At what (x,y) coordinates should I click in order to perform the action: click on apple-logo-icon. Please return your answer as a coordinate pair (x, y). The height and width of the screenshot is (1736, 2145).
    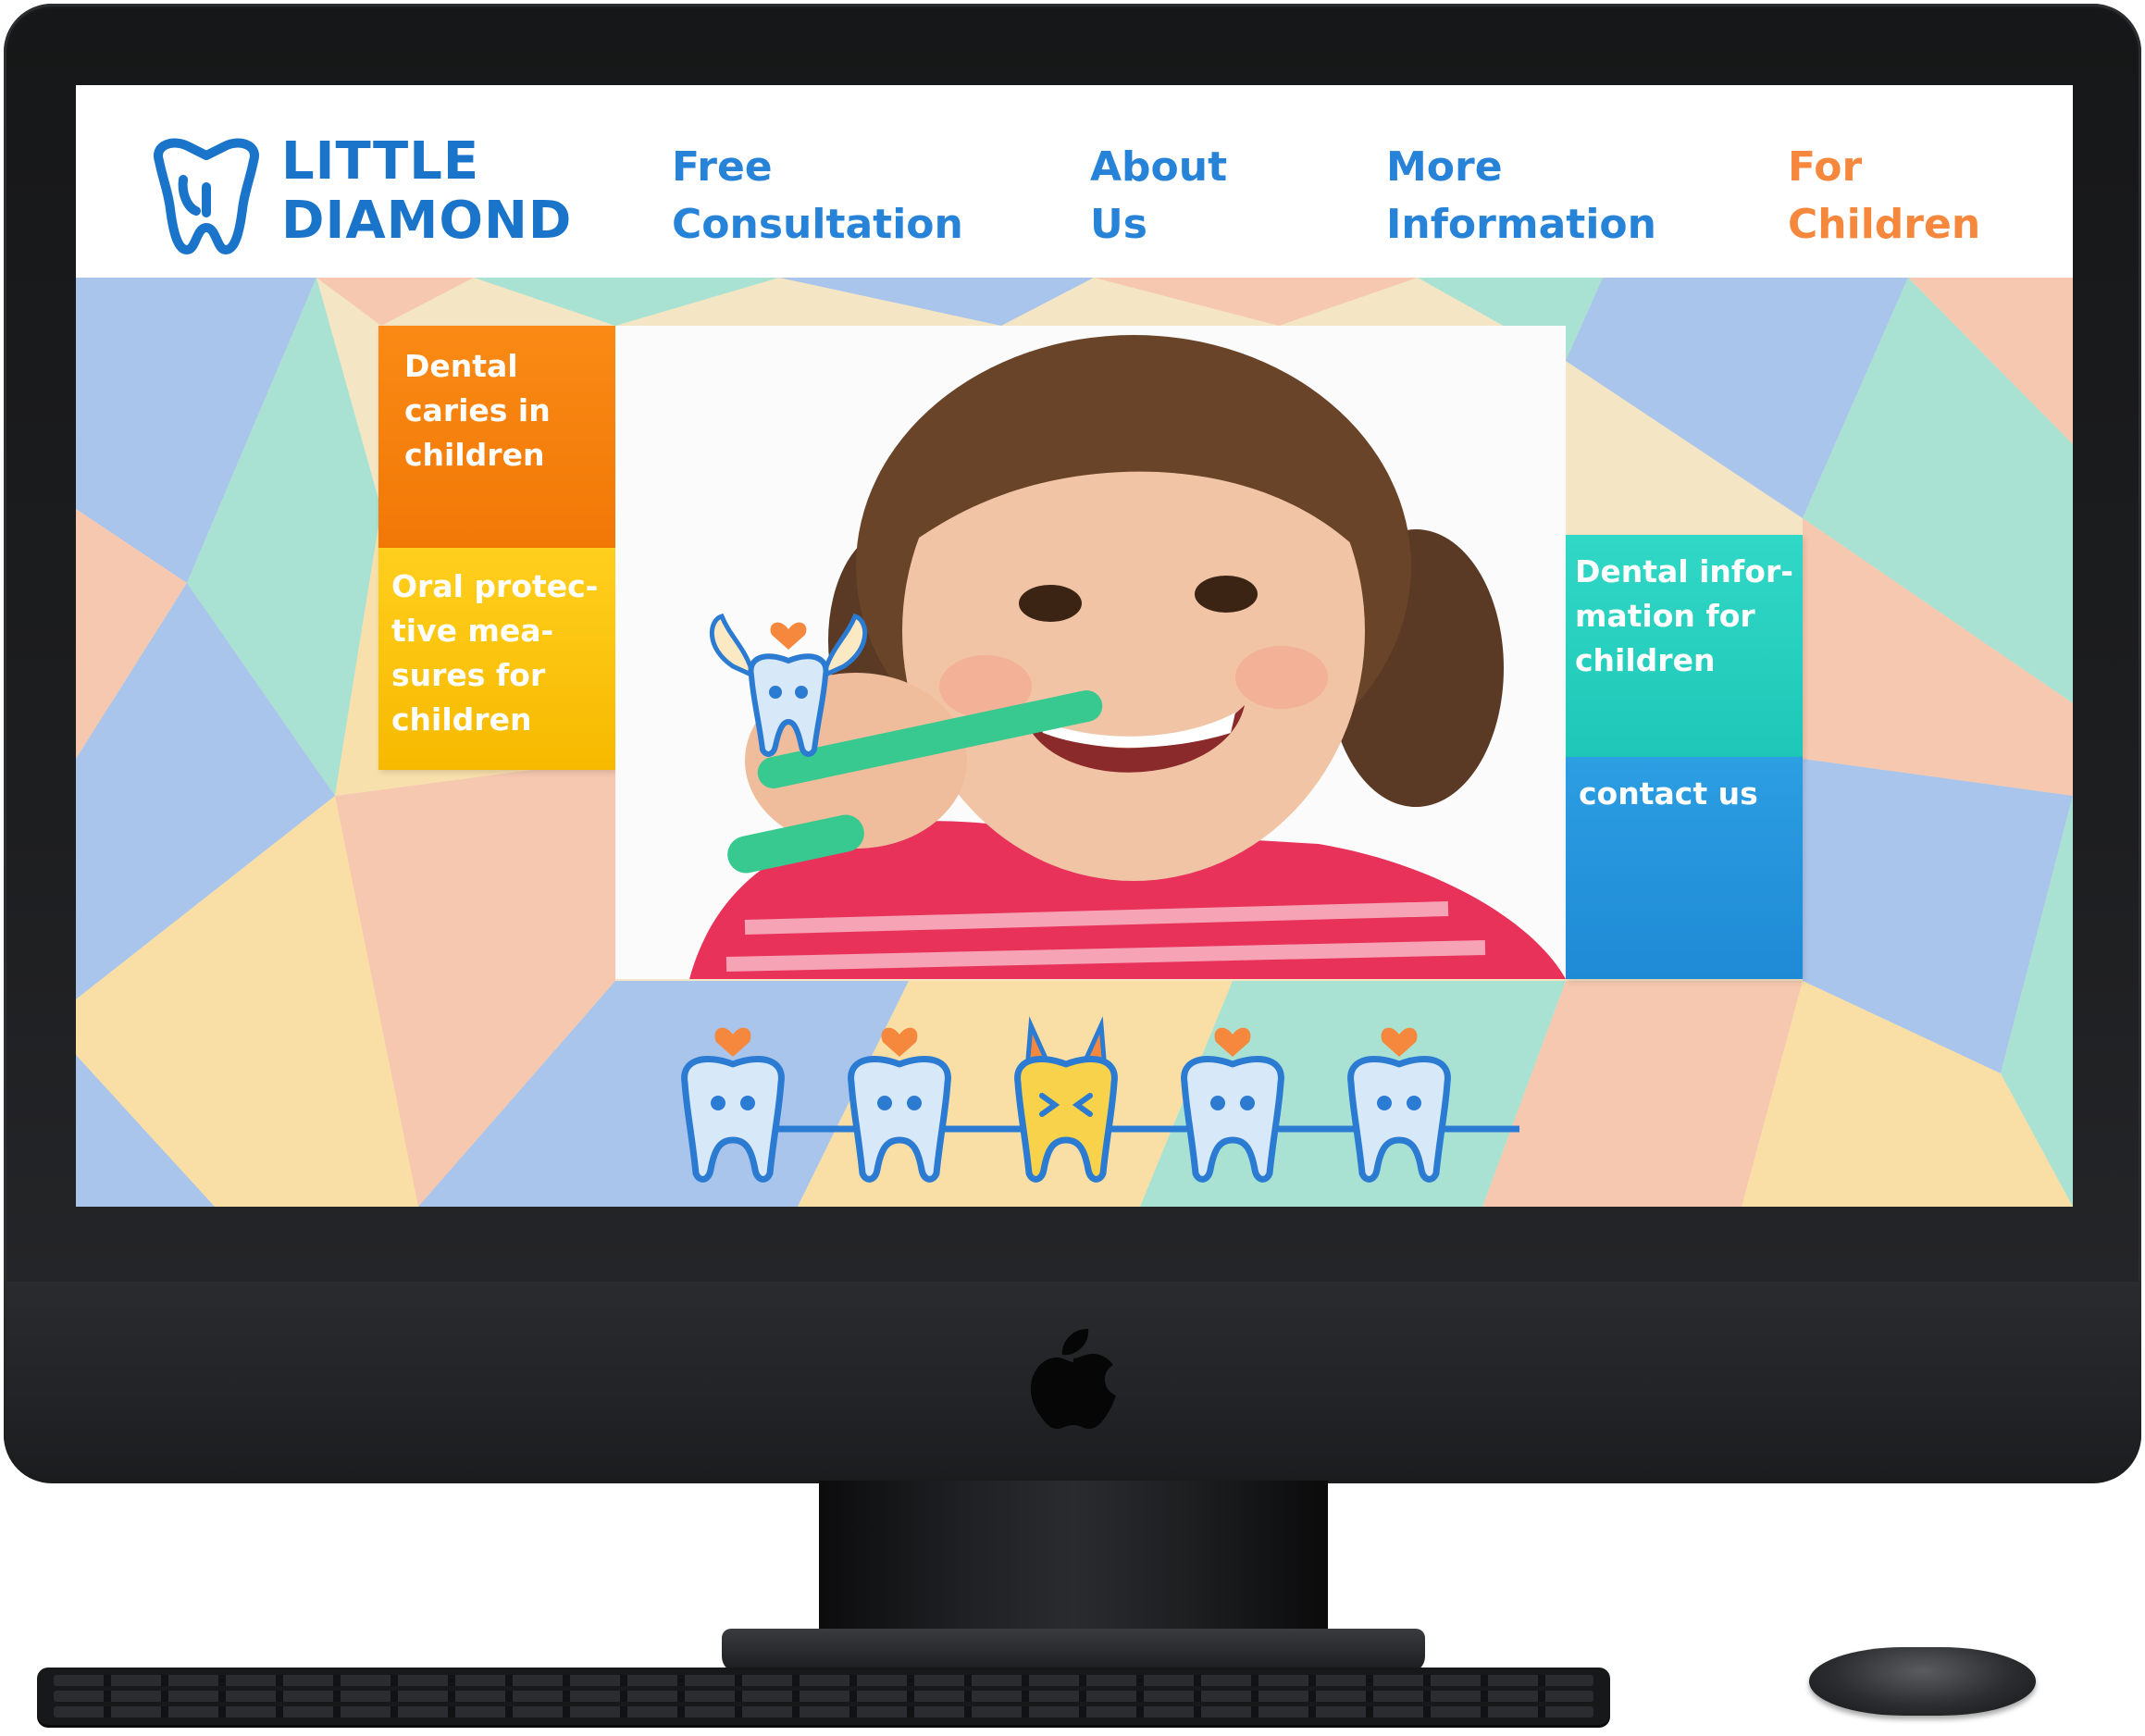
    Looking at the image, I should click on (1073, 1379).